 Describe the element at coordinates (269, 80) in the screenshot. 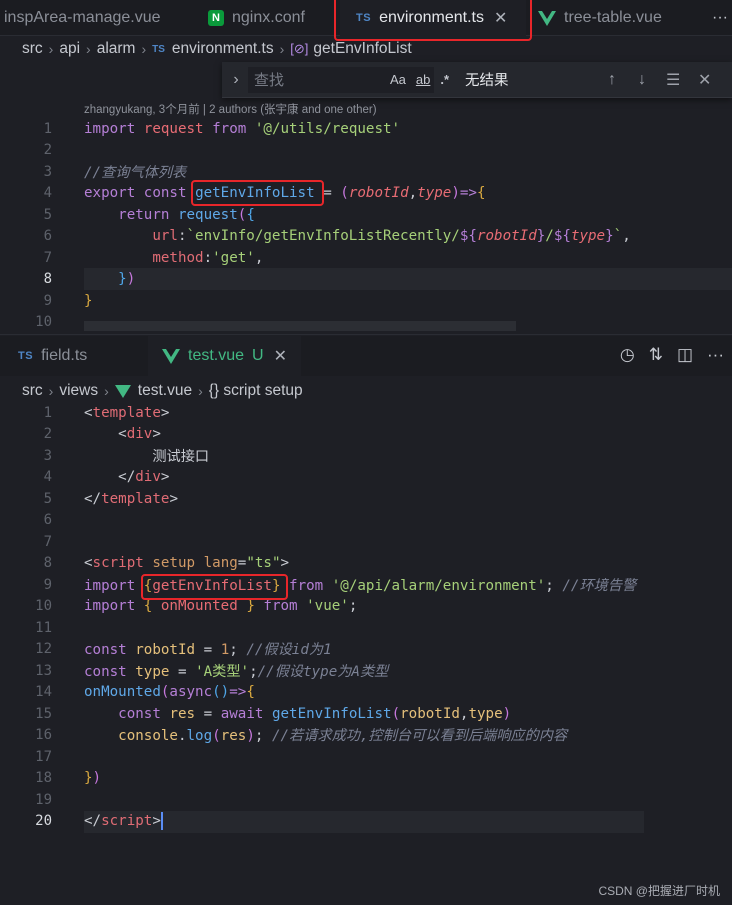

I see `find-placeholder: 查找` at that location.